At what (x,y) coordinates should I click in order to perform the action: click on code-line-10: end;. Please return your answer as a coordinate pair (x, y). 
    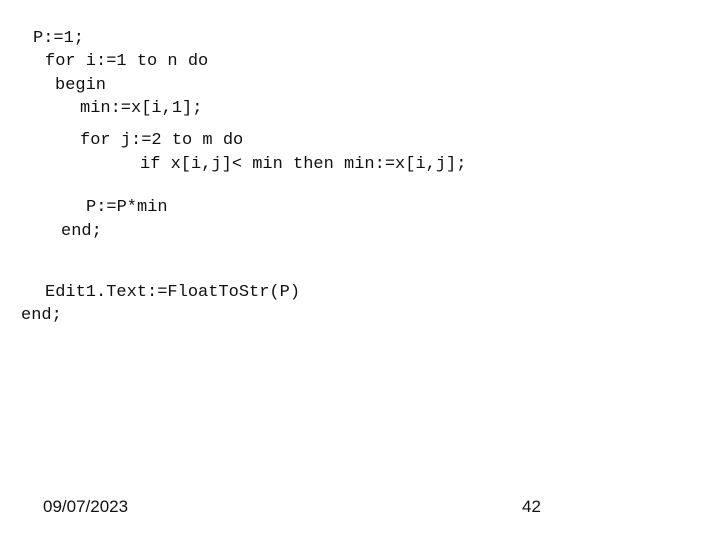
    Looking at the image, I should click on (41, 315).